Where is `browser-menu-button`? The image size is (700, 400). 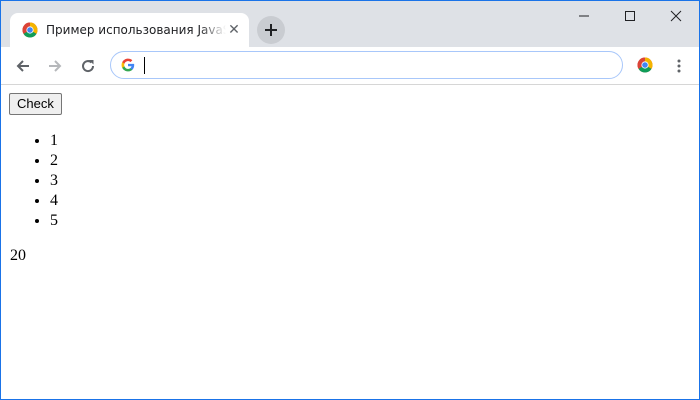
browser-menu-button is located at coordinates (679, 66).